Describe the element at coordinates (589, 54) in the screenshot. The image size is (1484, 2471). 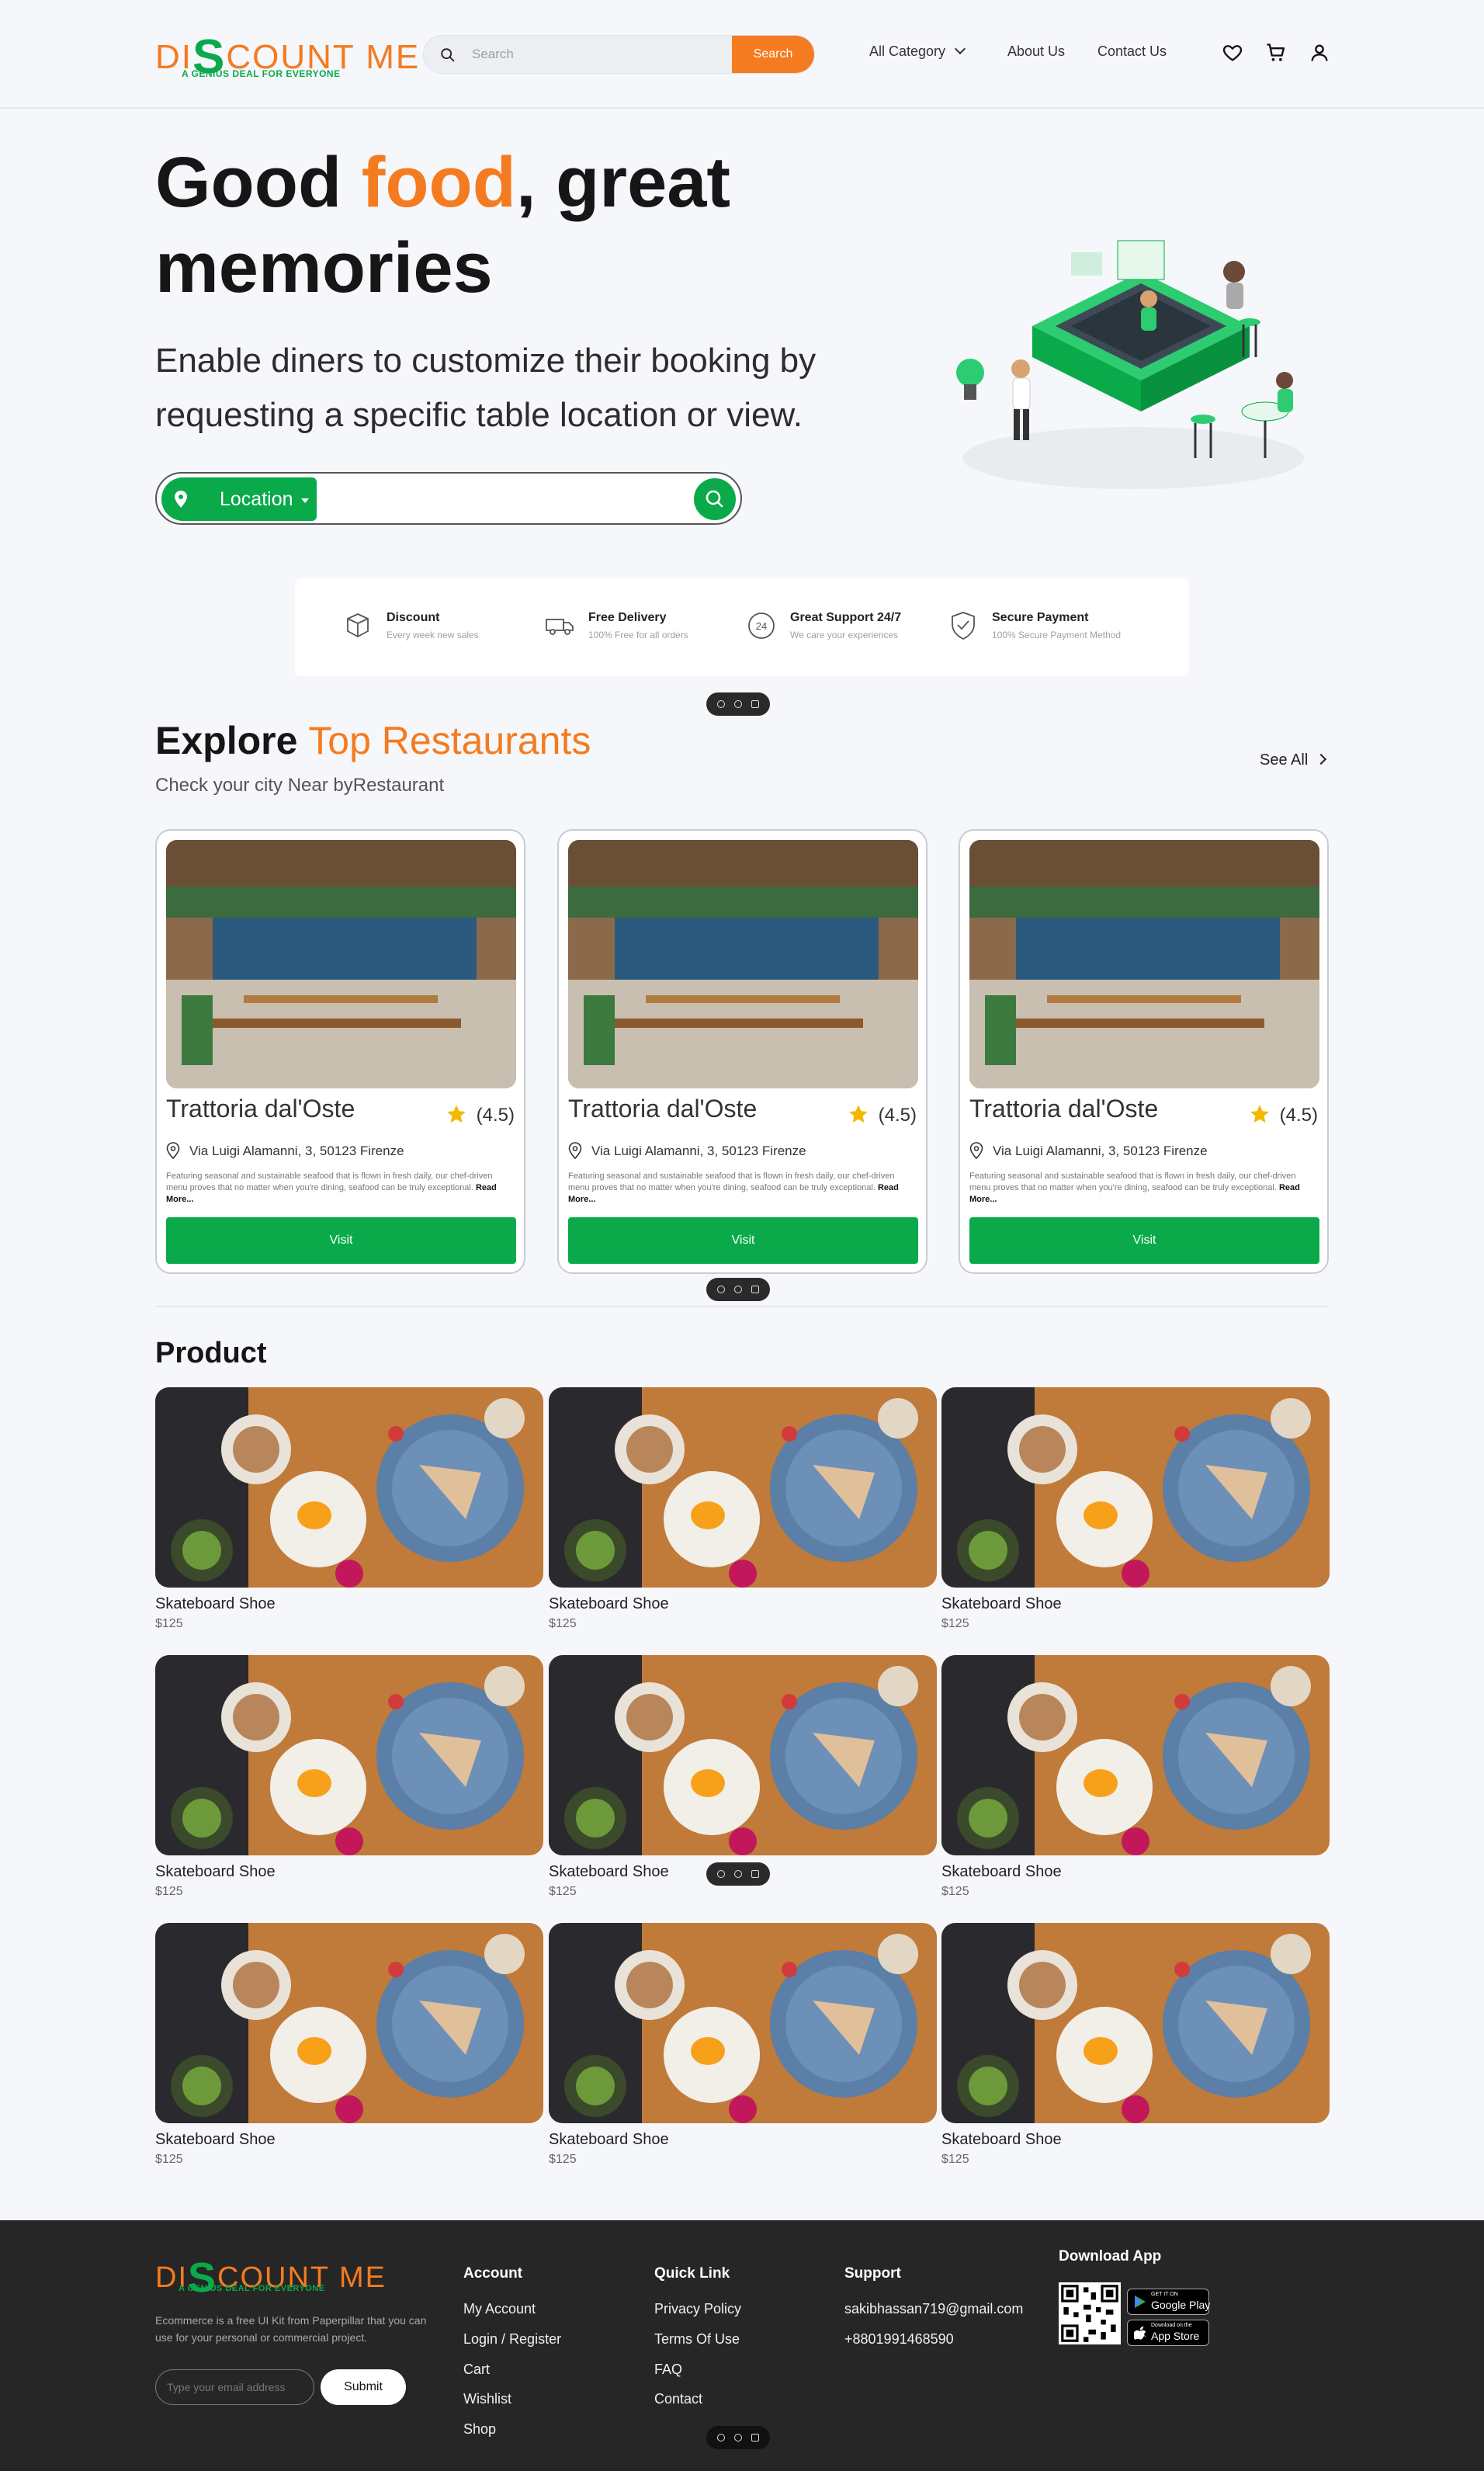
I see `search-input` at that location.